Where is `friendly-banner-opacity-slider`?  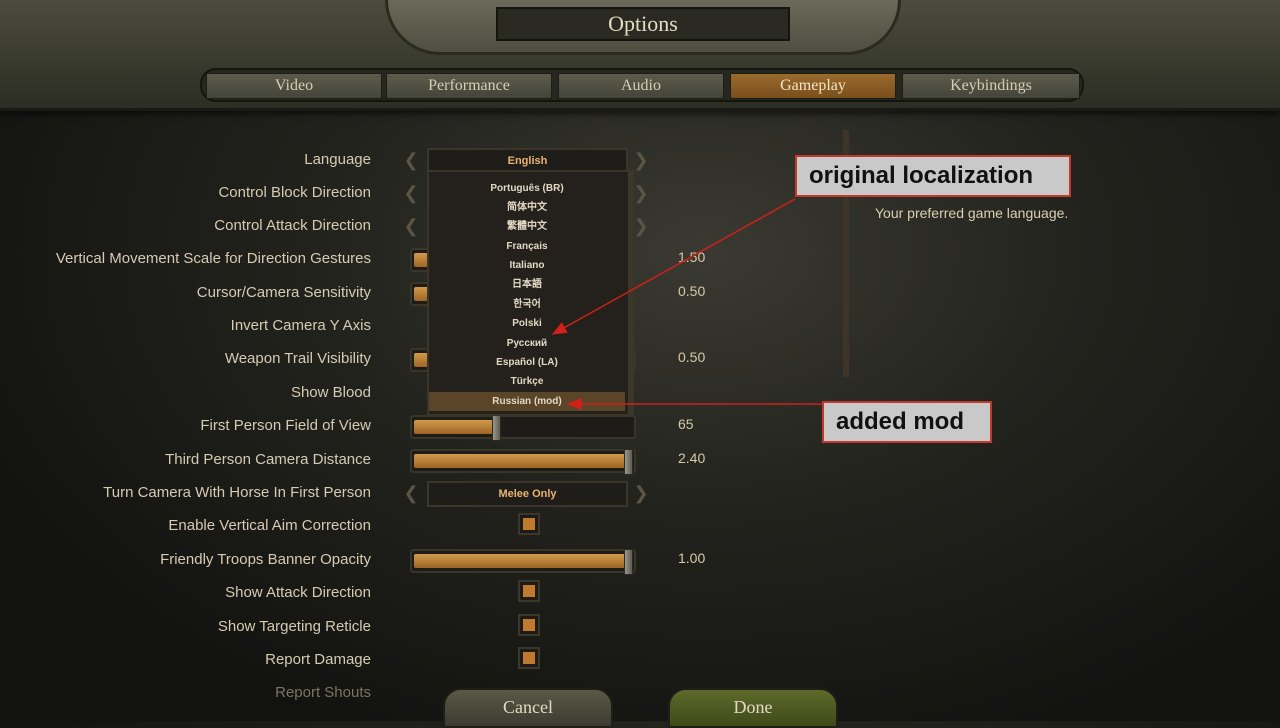 friendly-banner-opacity-slider is located at coordinates (523, 562).